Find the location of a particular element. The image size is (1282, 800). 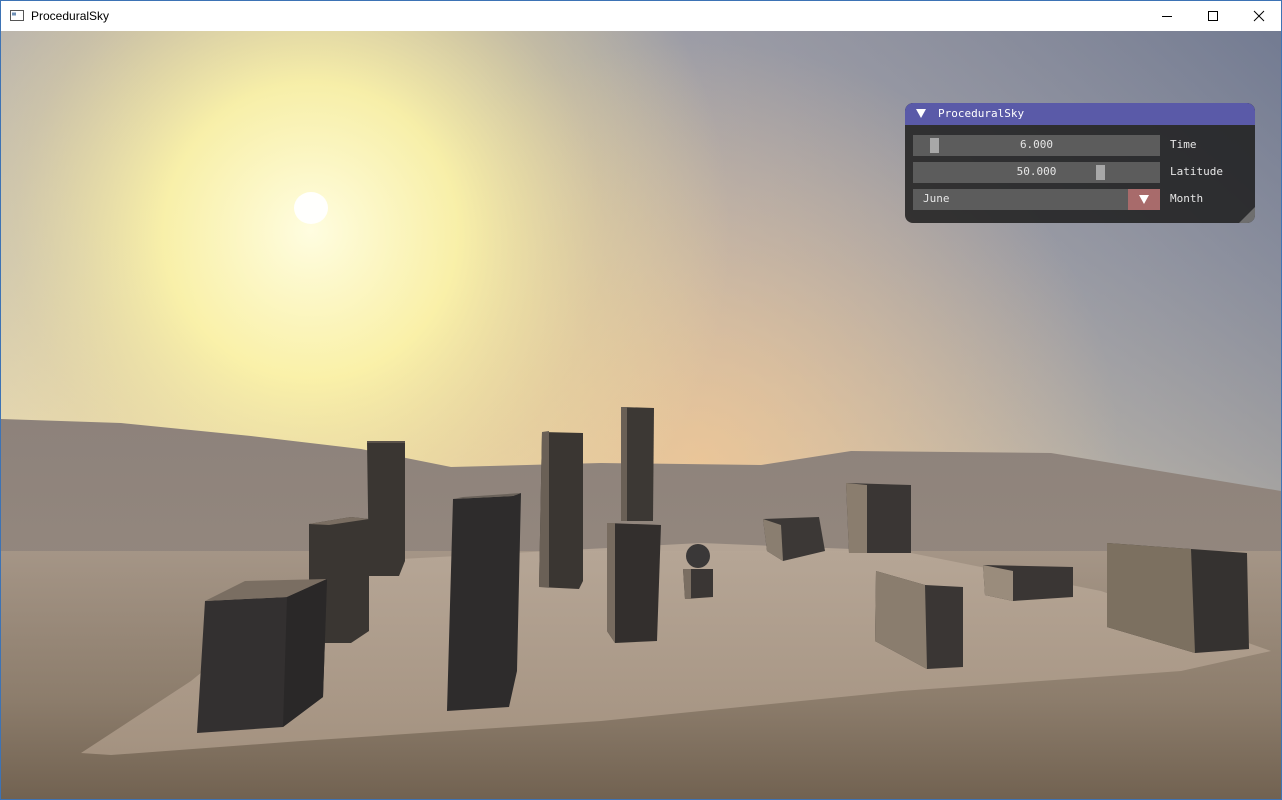

month-dropdown-button is located at coordinates (1144, 199).